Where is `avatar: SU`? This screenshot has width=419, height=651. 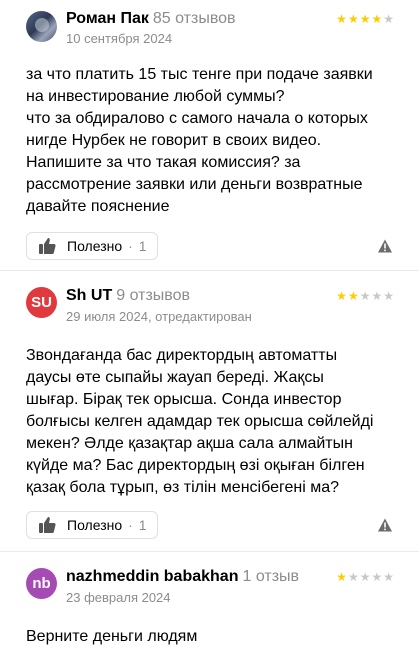 avatar: SU is located at coordinates (41, 302).